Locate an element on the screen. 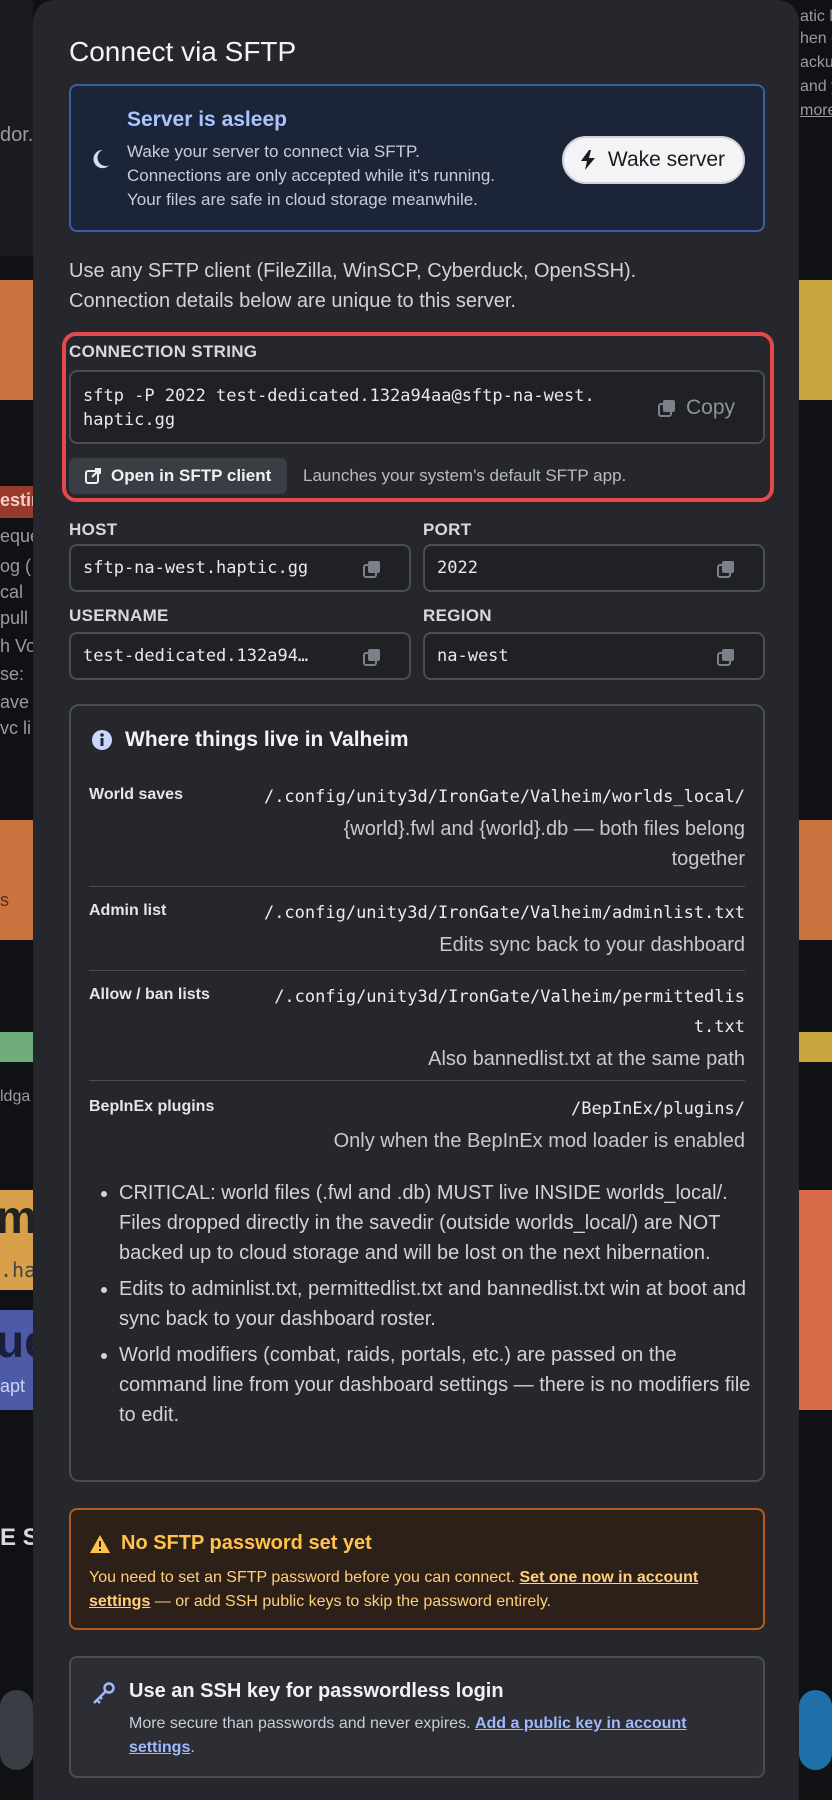  key-icon is located at coordinates (104, 1693).